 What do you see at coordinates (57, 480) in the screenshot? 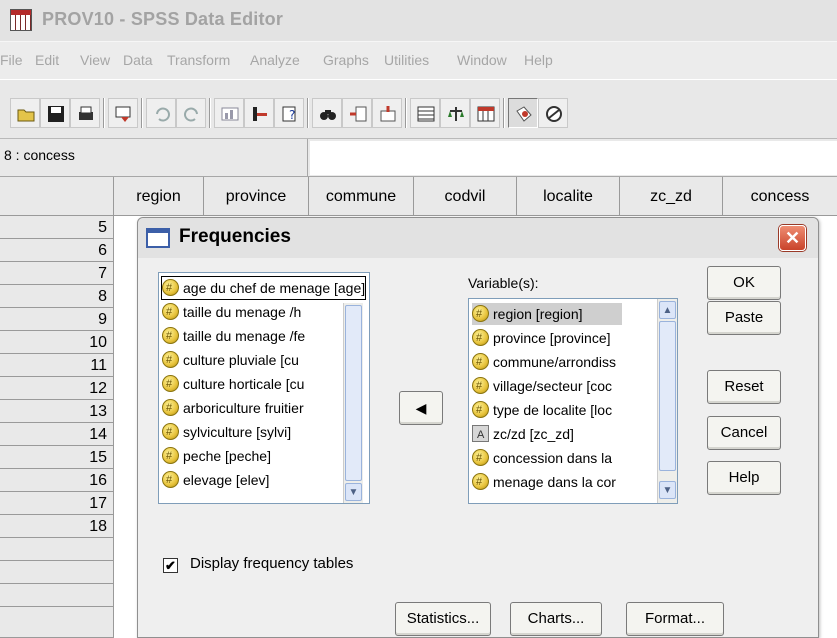
I see `row-header: 16` at bounding box center [57, 480].